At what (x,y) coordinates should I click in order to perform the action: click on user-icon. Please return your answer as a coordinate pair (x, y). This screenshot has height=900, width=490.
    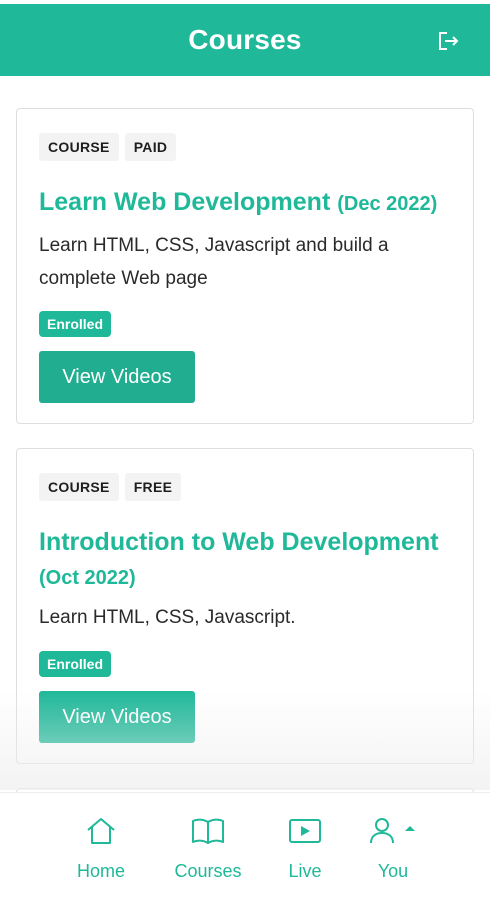
    Looking at the image, I should click on (382, 831).